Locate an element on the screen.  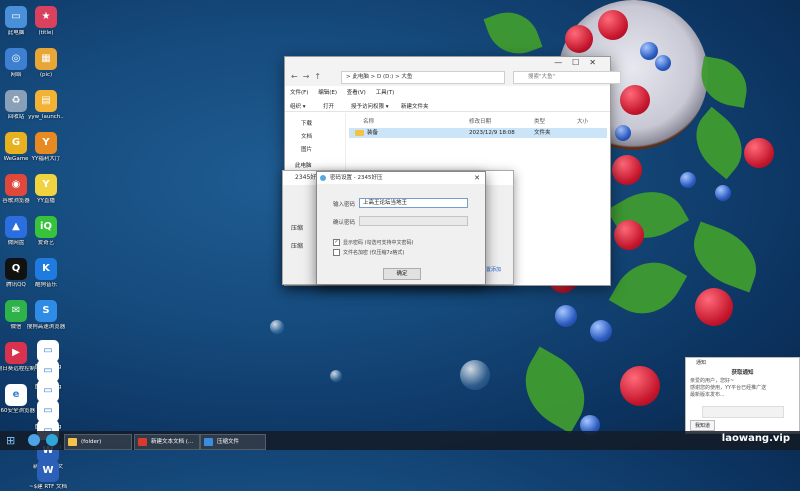
desktop-icon: iQ 爱奇艺 is located at coordinates (46, 231).